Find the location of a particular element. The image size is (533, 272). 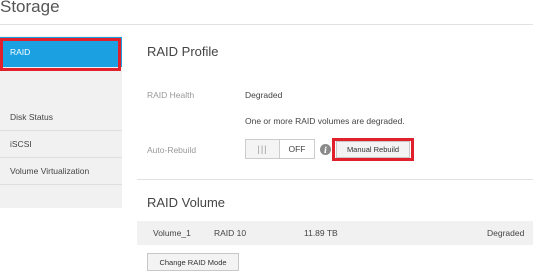

volume-status: Degraded is located at coordinates (506, 233).